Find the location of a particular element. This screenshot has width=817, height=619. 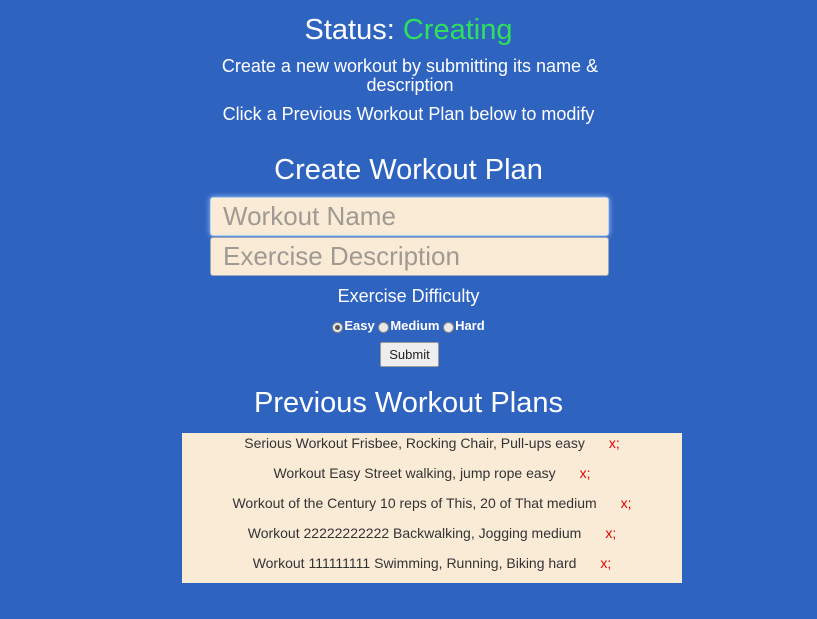

status-value: Creating is located at coordinates (457, 30).